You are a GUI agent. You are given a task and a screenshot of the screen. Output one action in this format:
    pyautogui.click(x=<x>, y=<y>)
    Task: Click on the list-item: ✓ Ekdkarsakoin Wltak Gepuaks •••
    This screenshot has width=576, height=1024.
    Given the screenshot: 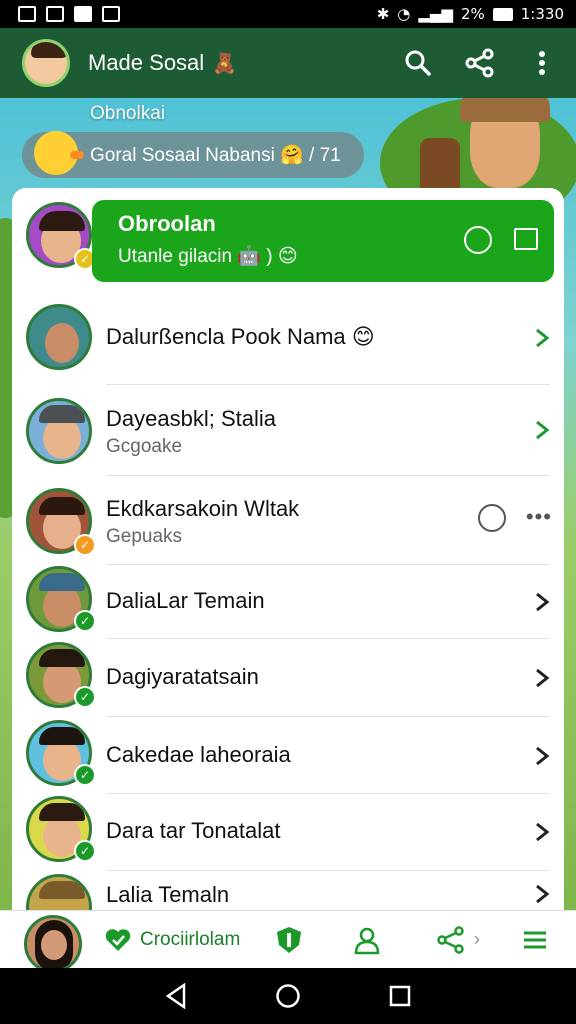 What is the action you would take?
    pyautogui.click(x=288, y=526)
    